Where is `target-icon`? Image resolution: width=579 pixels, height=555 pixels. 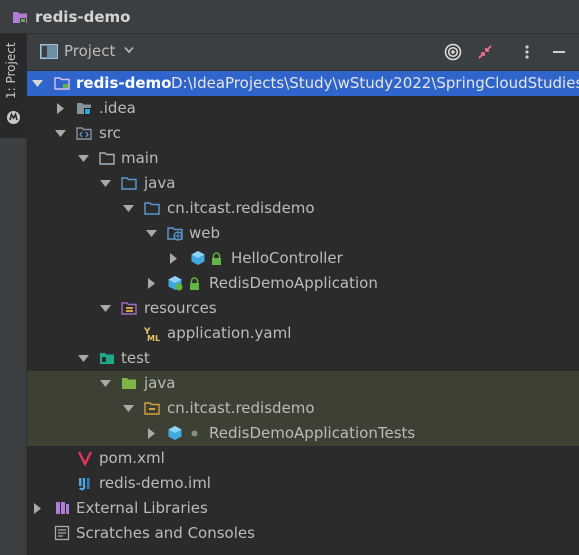 target-icon is located at coordinates (453, 52).